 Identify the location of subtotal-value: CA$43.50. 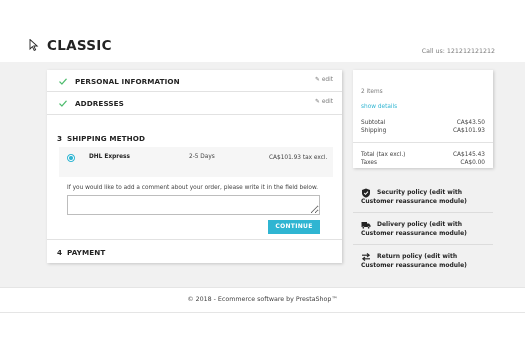
(470, 123).